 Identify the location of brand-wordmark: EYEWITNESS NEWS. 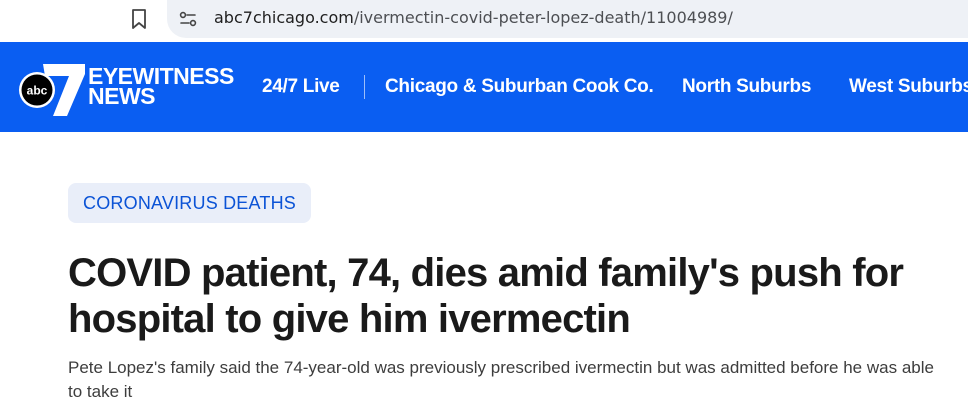
(161, 87).